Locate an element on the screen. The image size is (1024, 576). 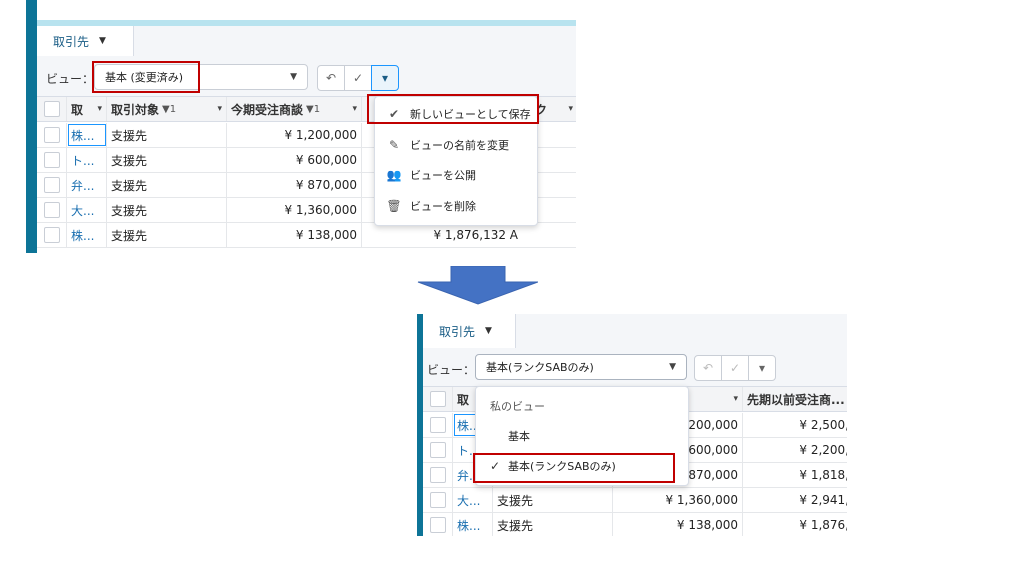
table-row: 株... 支援先 ¥ 138,000 ¥ 1,876, is located at coordinates (635, 524).